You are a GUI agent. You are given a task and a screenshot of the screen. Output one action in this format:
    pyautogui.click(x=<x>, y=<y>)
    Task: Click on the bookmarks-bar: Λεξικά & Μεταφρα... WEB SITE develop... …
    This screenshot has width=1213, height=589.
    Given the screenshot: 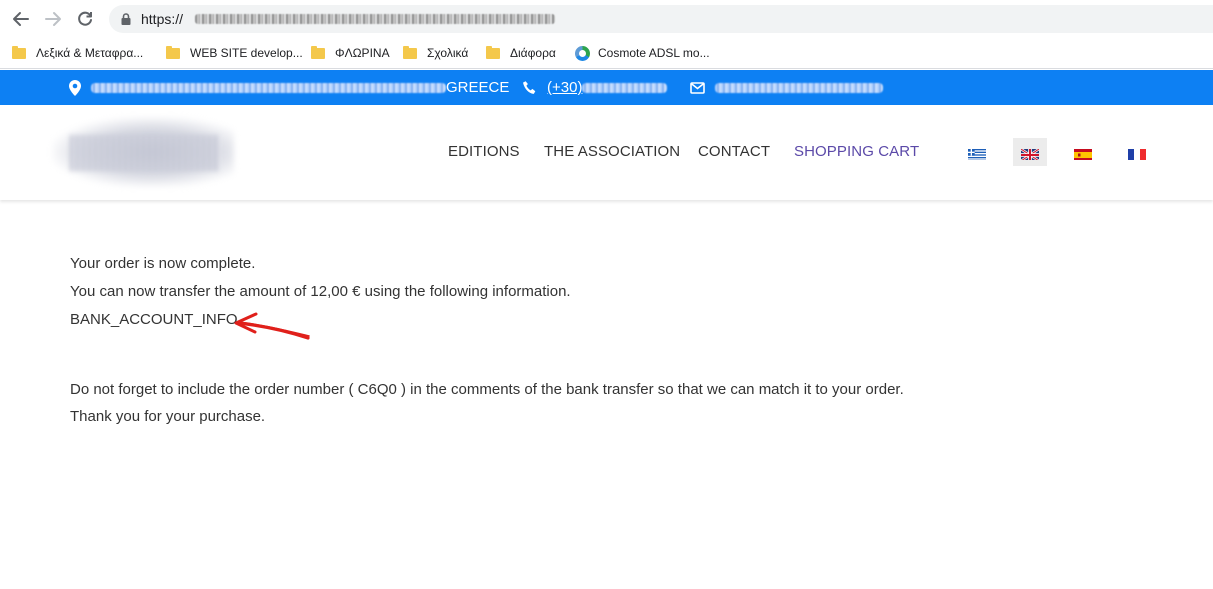 What is the action you would take?
    pyautogui.click(x=606, y=53)
    